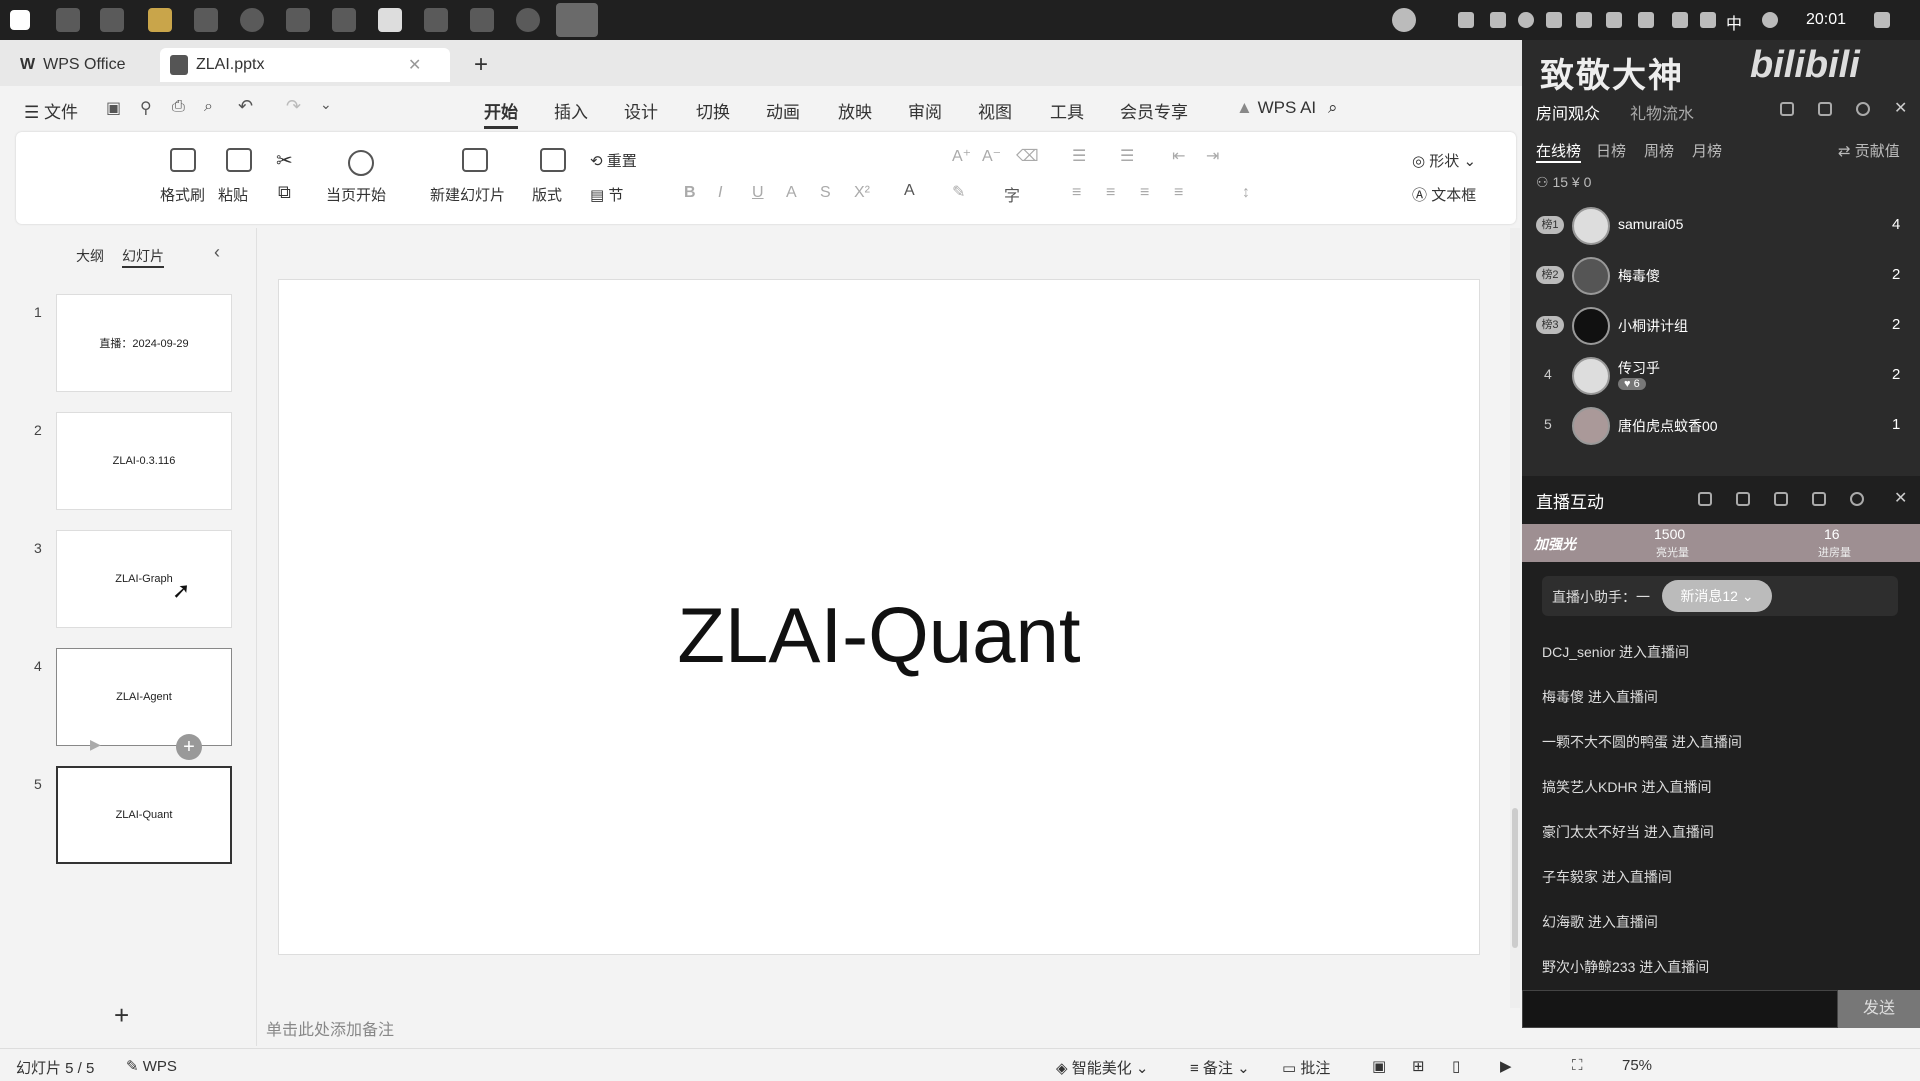  I want to click on slide-thumbnail-5: ZLAI-Quant, so click(144, 815).